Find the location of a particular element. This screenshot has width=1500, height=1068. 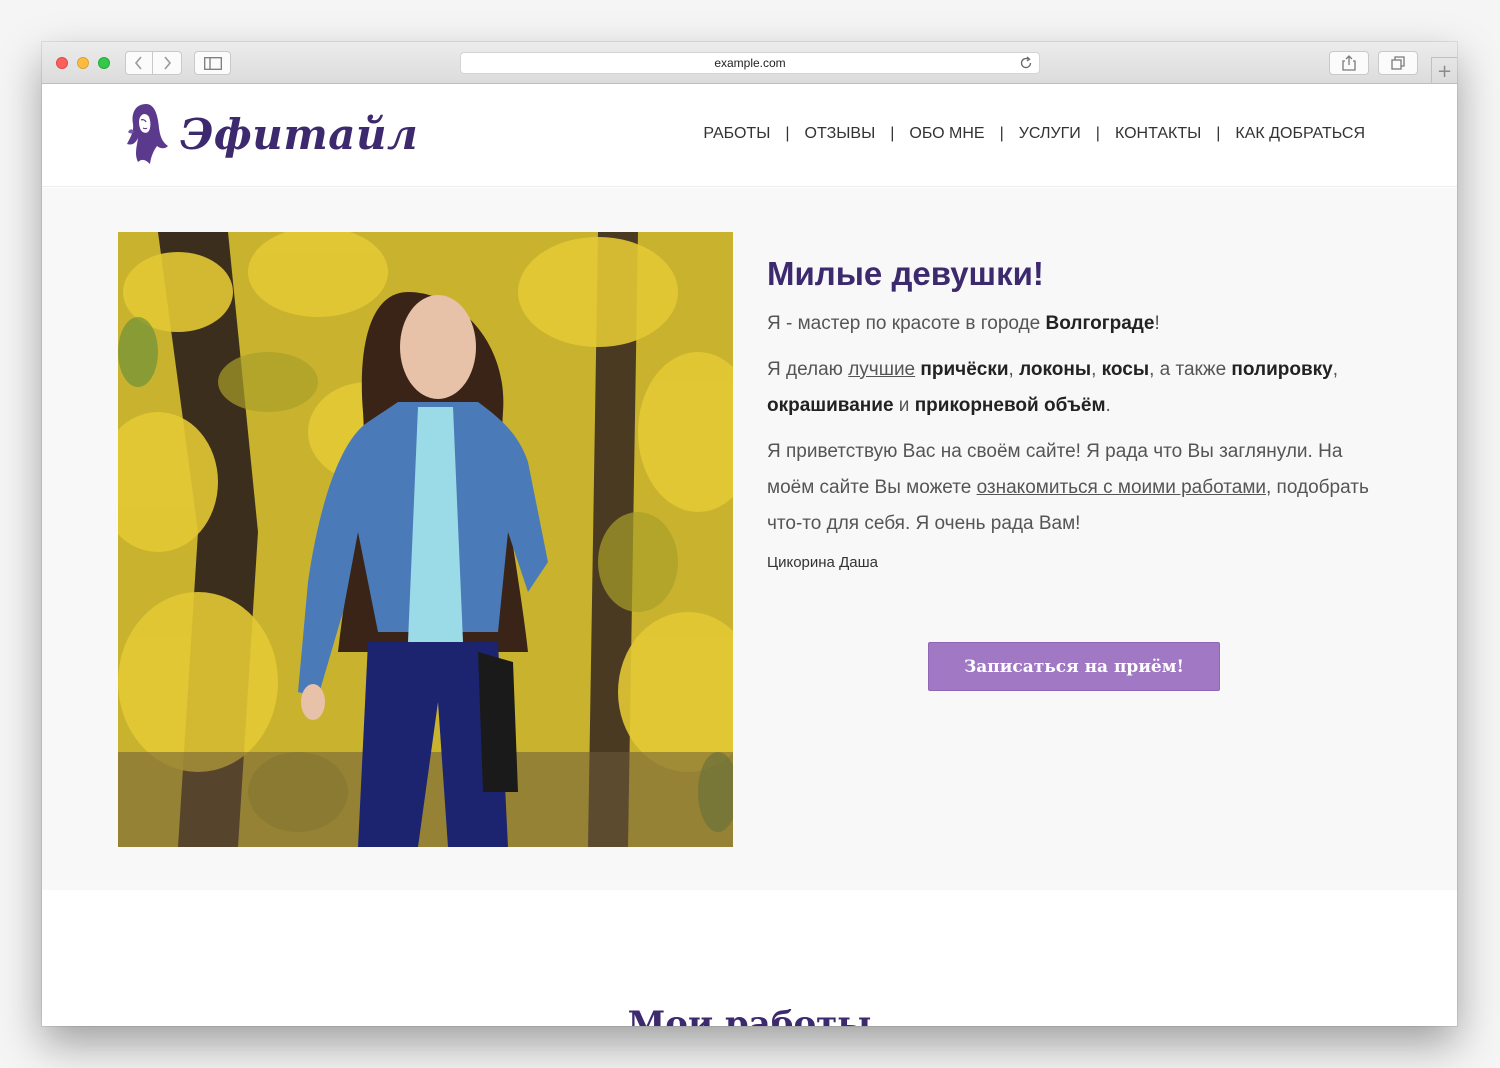

service-coloring: окрашивание is located at coordinates (830, 405).